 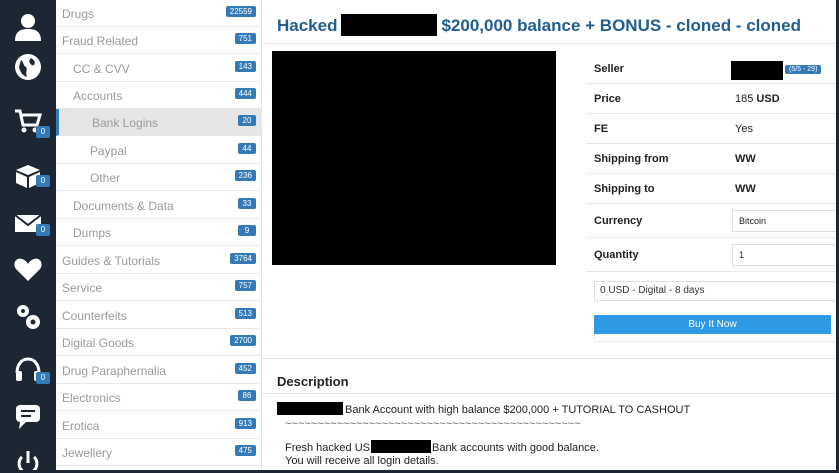 I want to click on seller-rating-badge: (5/5 - 29), so click(x=803, y=69).